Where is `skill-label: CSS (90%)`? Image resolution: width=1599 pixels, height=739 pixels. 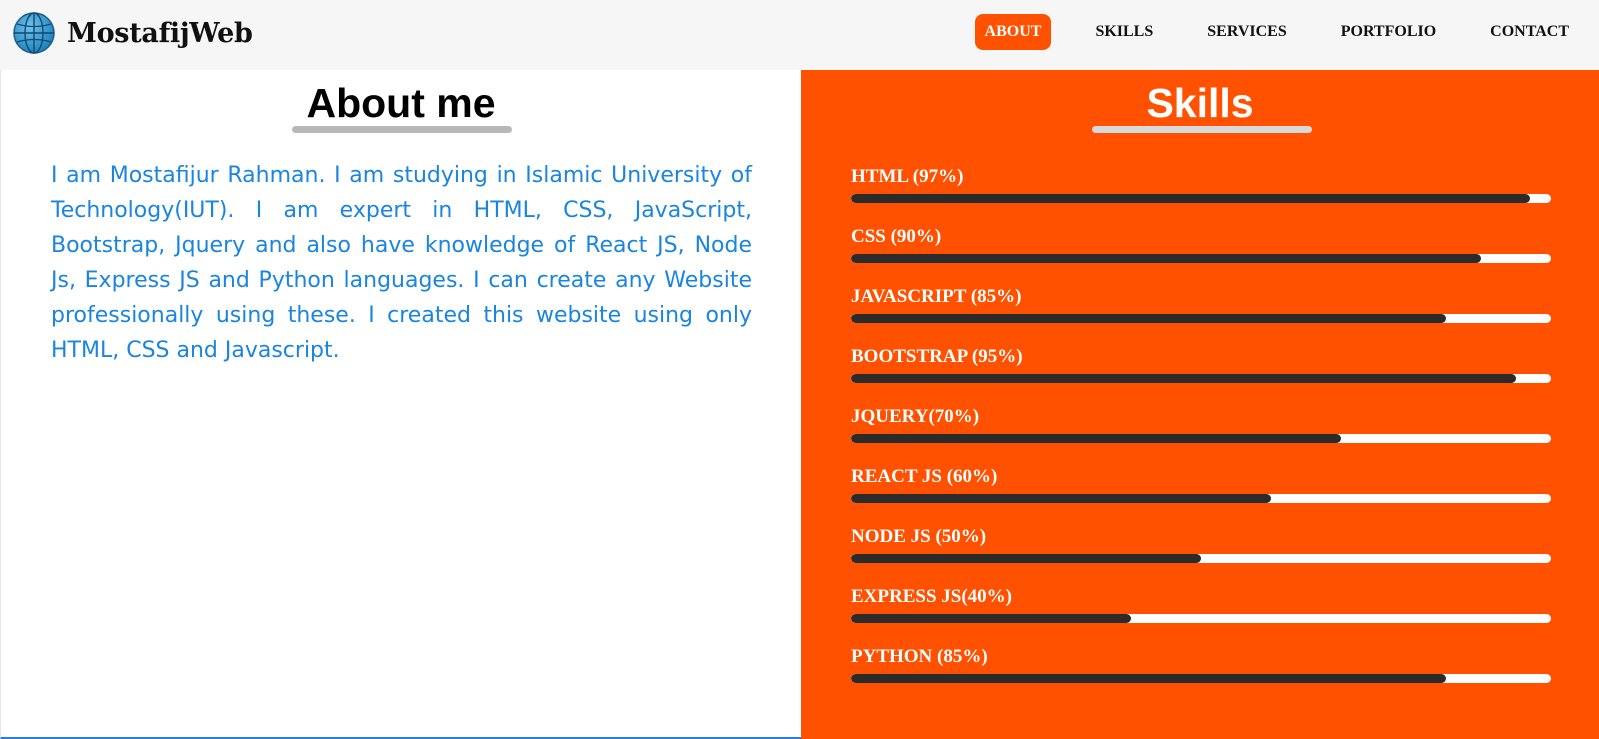
skill-label: CSS (90%) is located at coordinates (896, 236).